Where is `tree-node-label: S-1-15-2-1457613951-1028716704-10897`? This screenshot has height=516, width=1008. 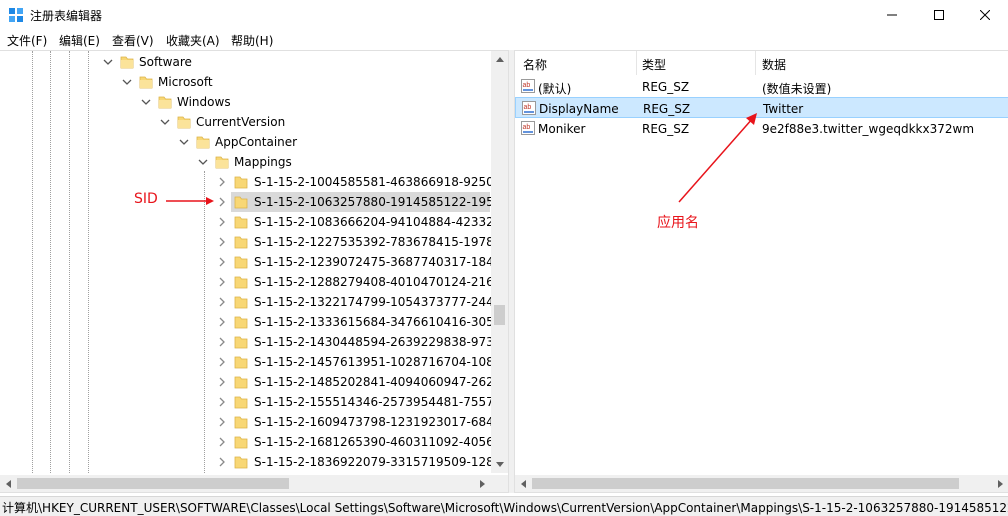
tree-node-label: S-1-15-2-1457613951-1028716704-10897 is located at coordinates (381, 362).